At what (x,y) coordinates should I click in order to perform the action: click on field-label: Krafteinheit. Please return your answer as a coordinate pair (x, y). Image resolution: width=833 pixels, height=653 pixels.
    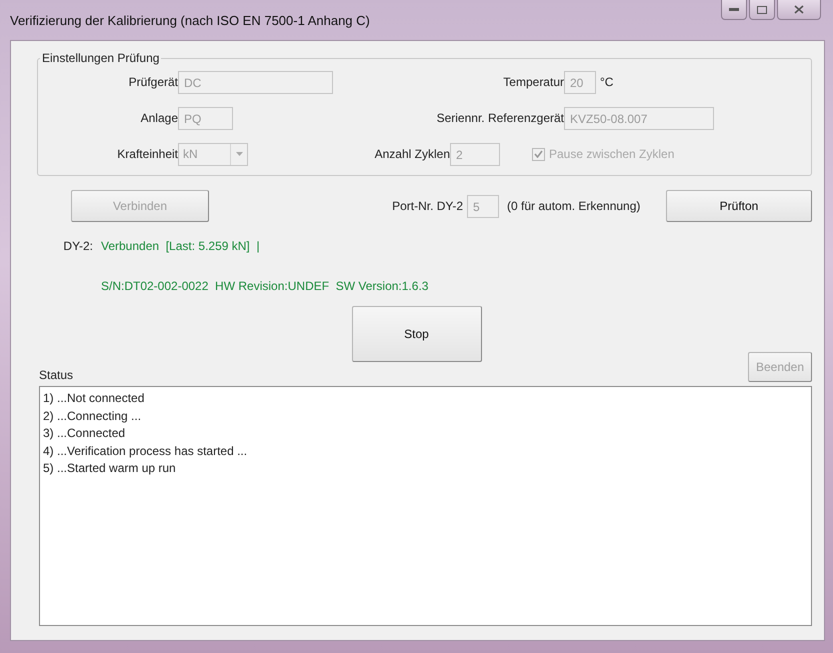
    Looking at the image, I should click on (147, 154).